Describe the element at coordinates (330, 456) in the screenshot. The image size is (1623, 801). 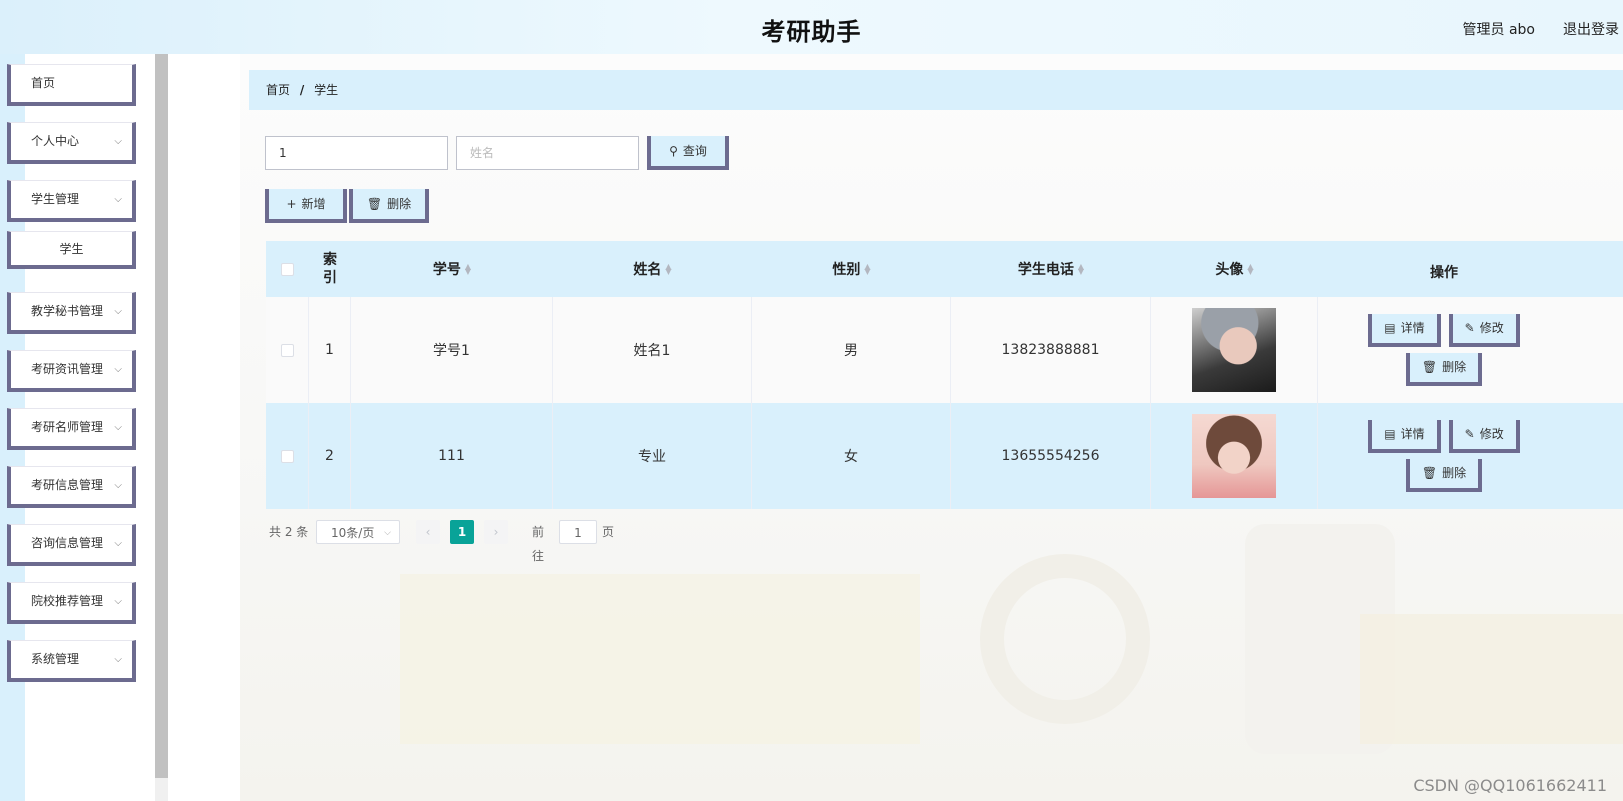
I see `cell-index: 2` at that location.